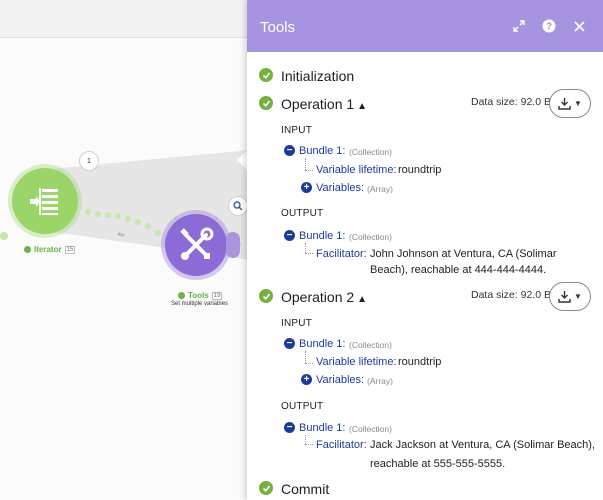 This screenshot has width=603, height=500. I want to click on facilitator-value-line2: Beach), reachable at 444-444-4444., so click(458, 270).